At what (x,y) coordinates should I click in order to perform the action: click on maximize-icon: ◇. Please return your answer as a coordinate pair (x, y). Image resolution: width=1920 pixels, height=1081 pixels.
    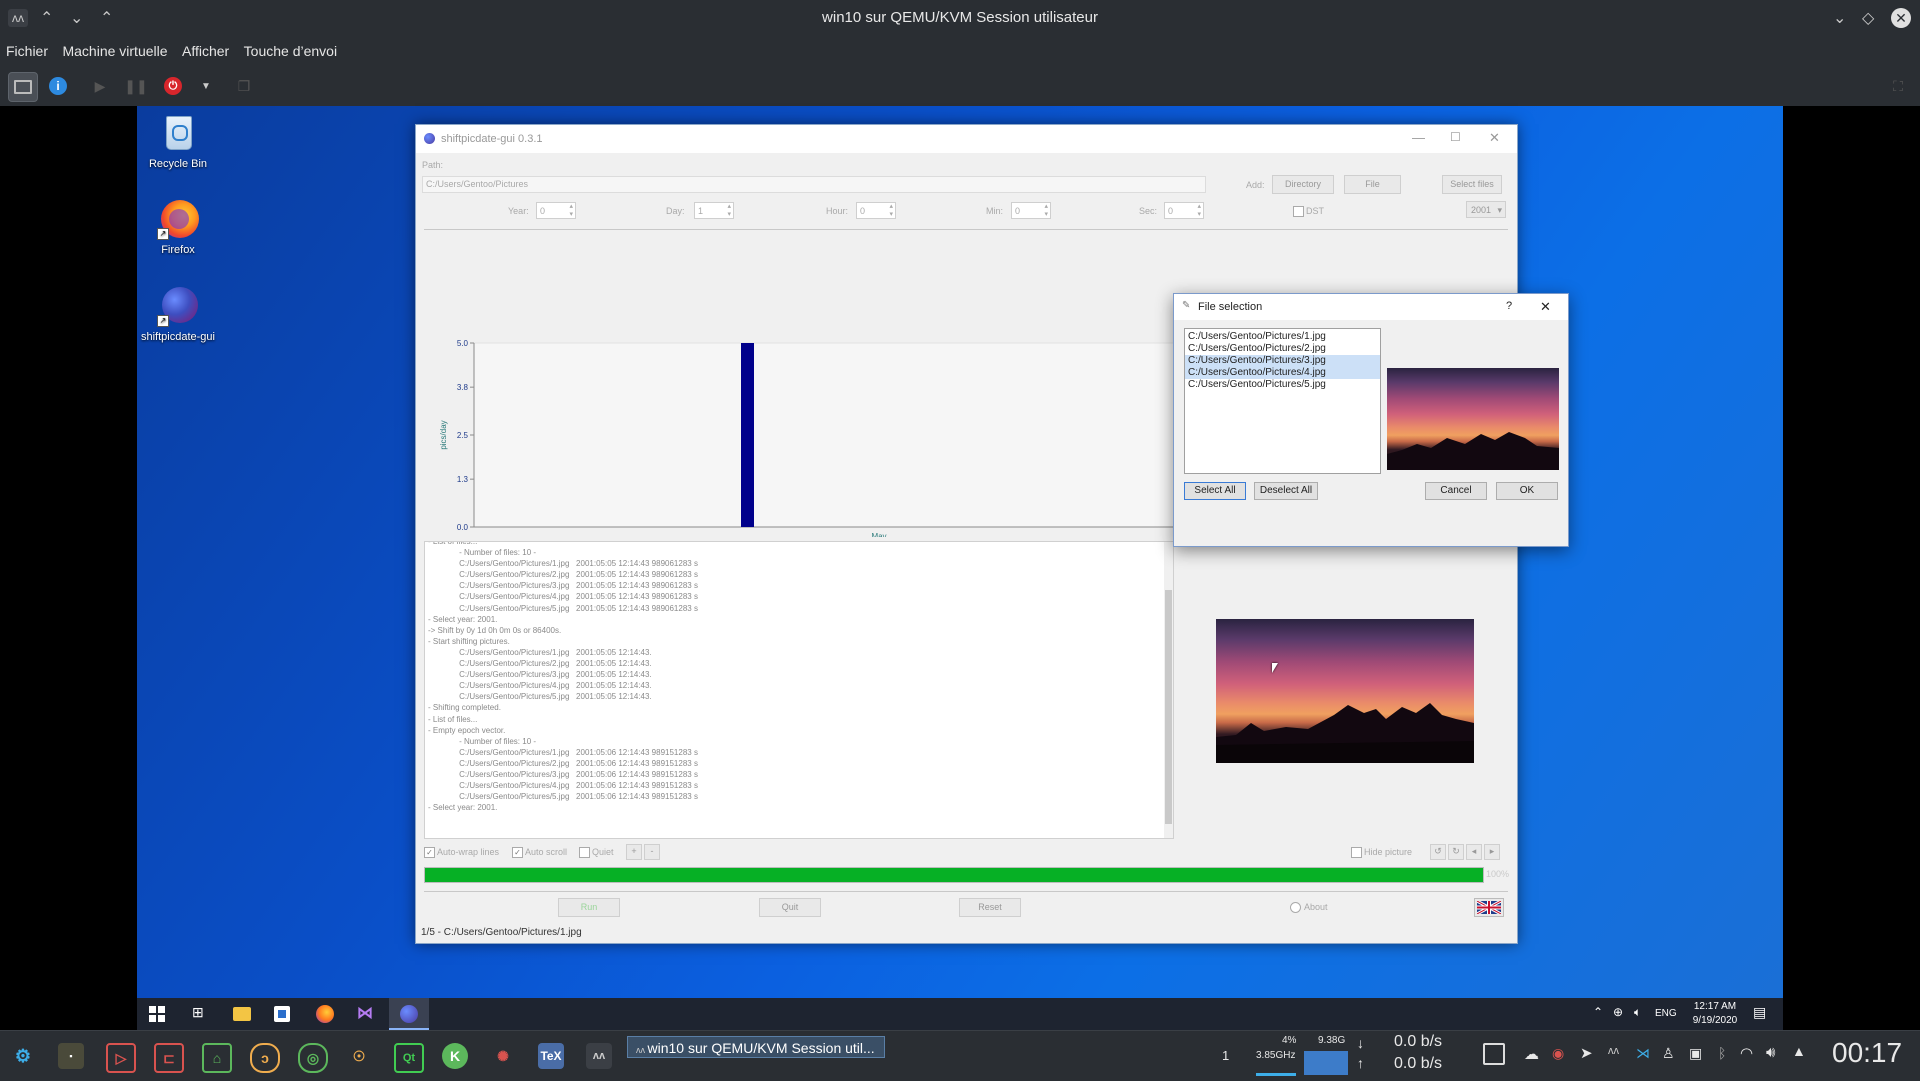
    Looking at the image, I should click on (1868, 18).